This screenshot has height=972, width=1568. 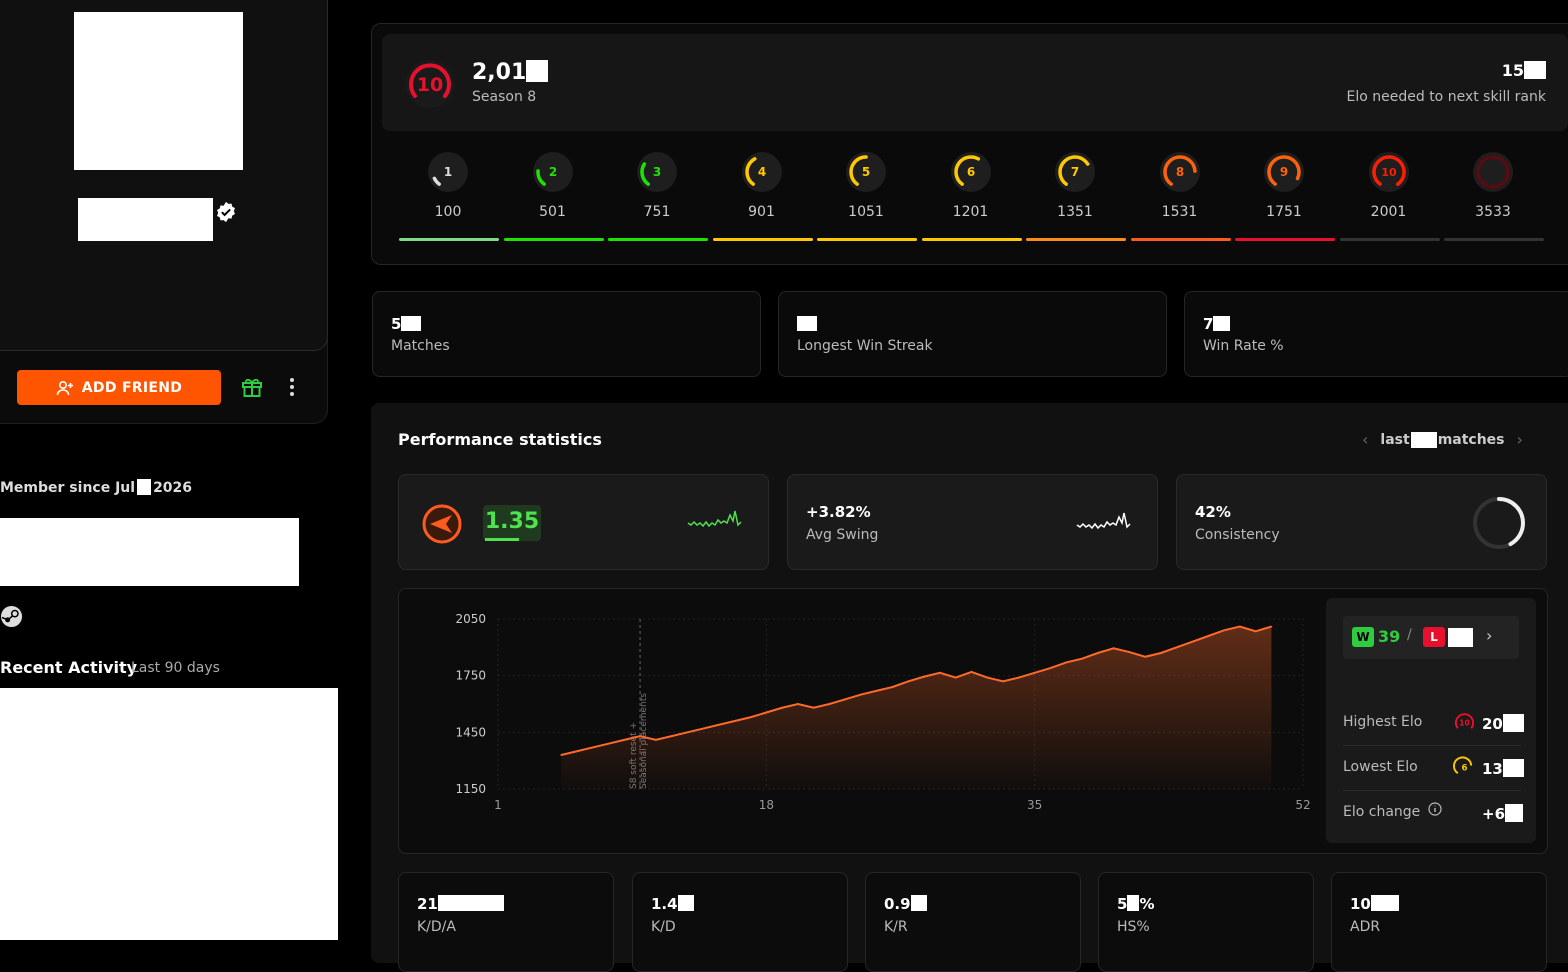 I want to click on consistency-gauge, so click(x=1499, y=523).